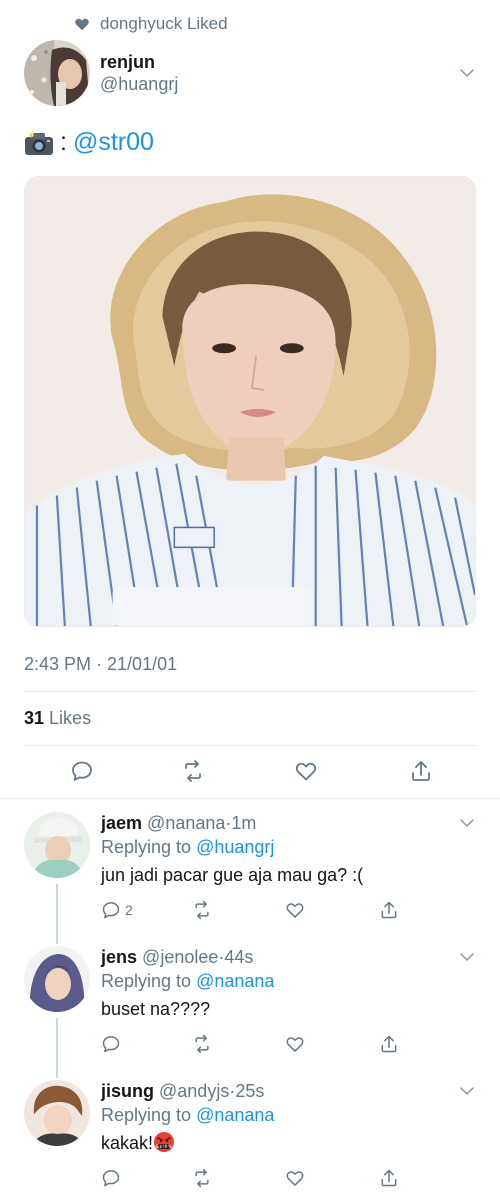 This screenshot has height=1200, width=500. Describe the element at coordinates (243, 823) in the screenshot. I see `reply-time: 1m` at that location.